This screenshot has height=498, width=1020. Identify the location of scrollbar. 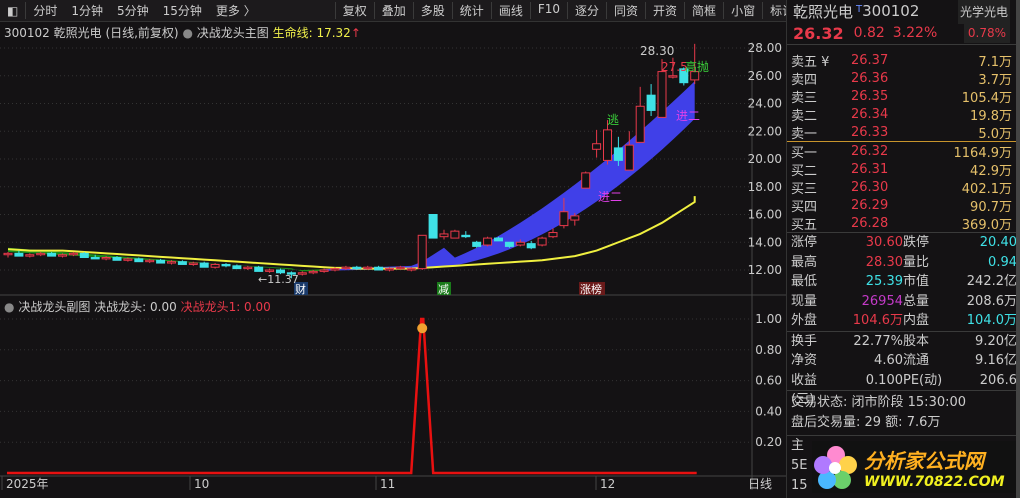
(1018, 249).